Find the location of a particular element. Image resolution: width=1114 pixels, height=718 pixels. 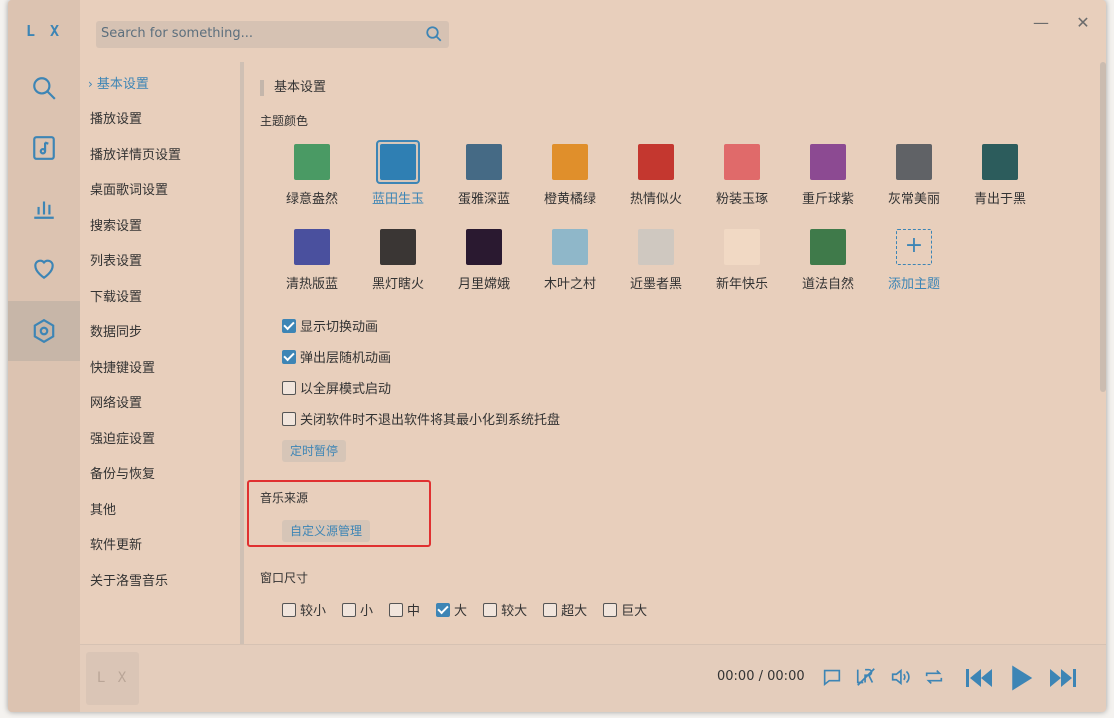

size-option: 超大 is located at coordinates (565, 609).